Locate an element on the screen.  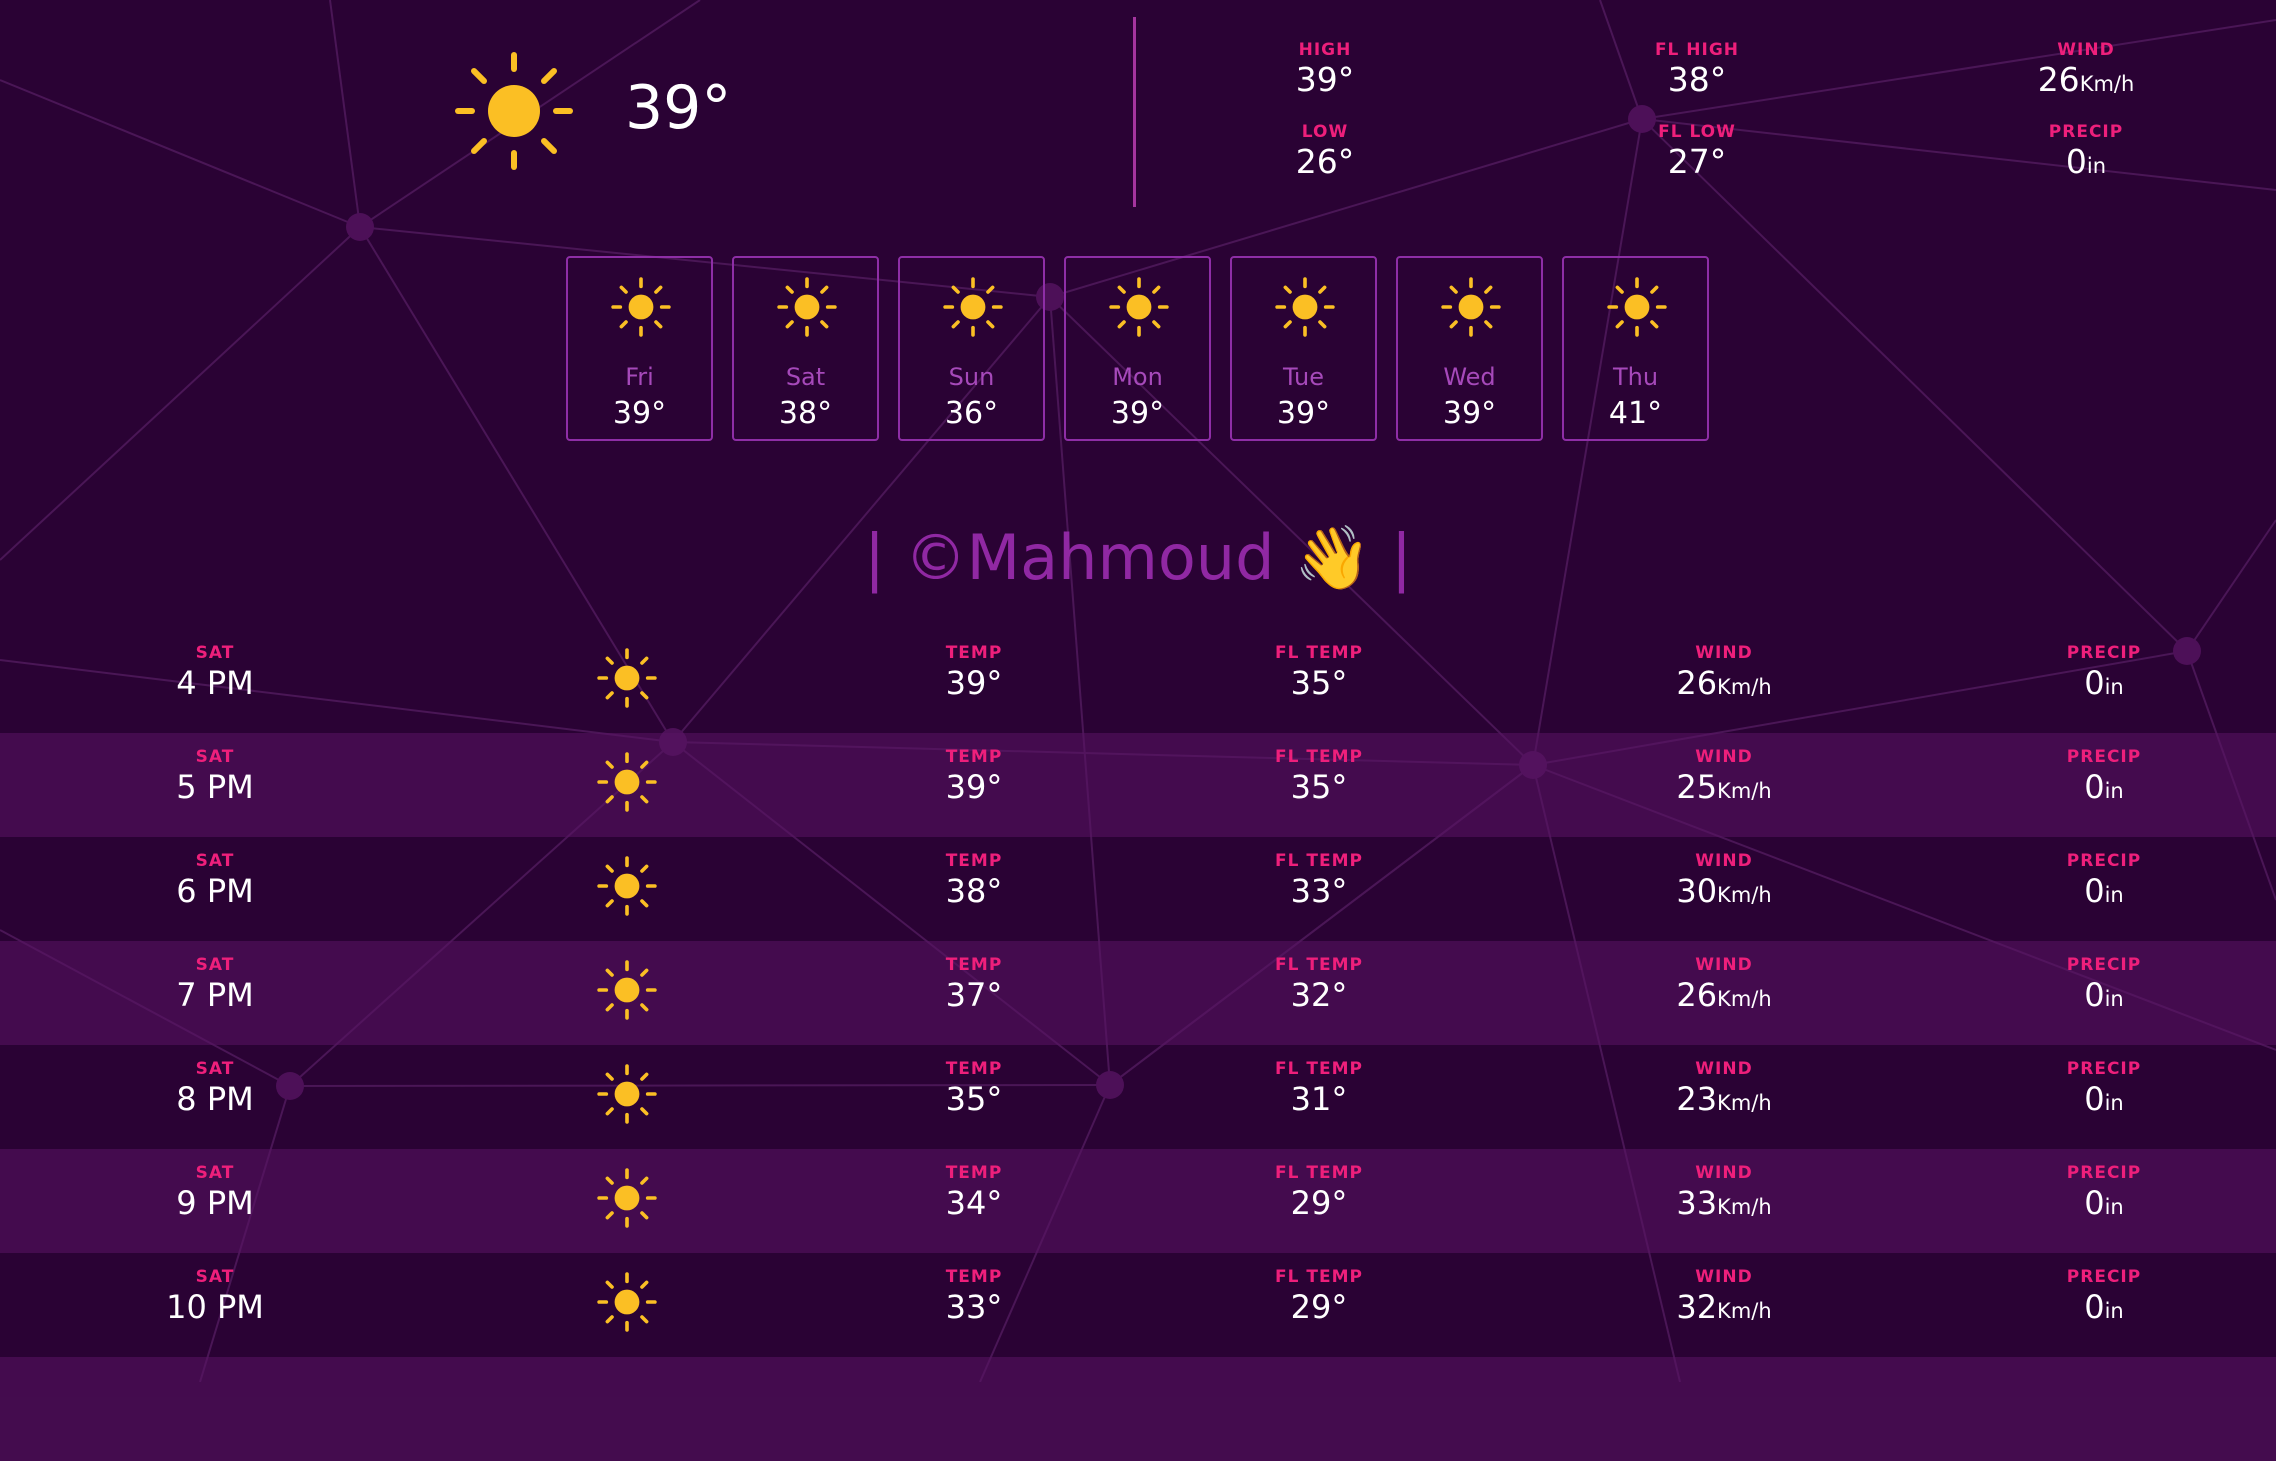
fl-temp-value: 32° is located at coordinates (1319, 995).